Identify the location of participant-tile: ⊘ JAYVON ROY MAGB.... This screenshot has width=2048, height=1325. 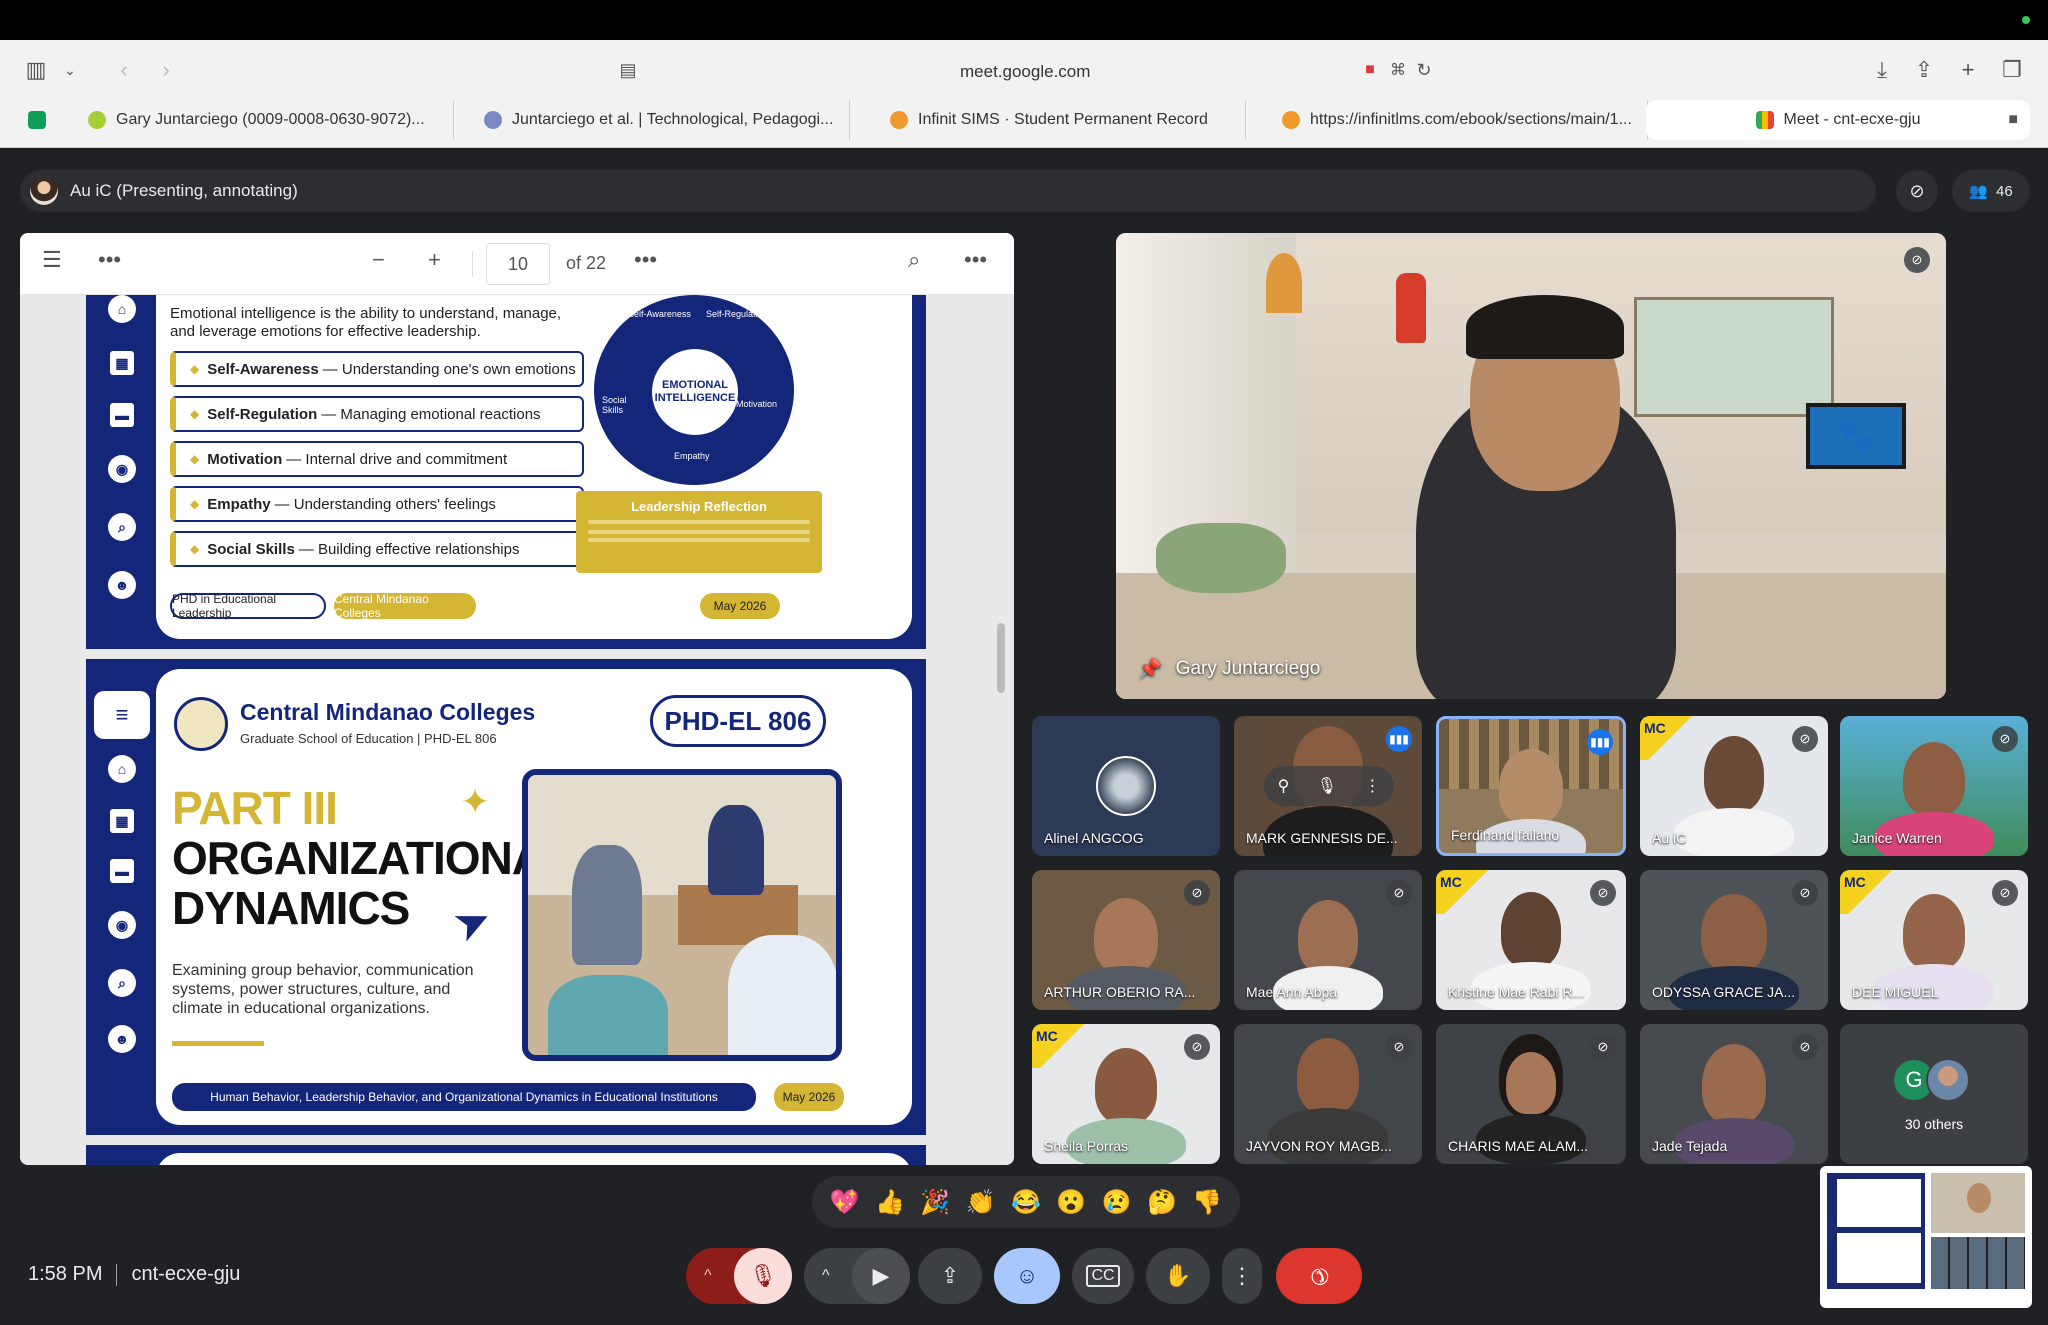
(1328, 1094).